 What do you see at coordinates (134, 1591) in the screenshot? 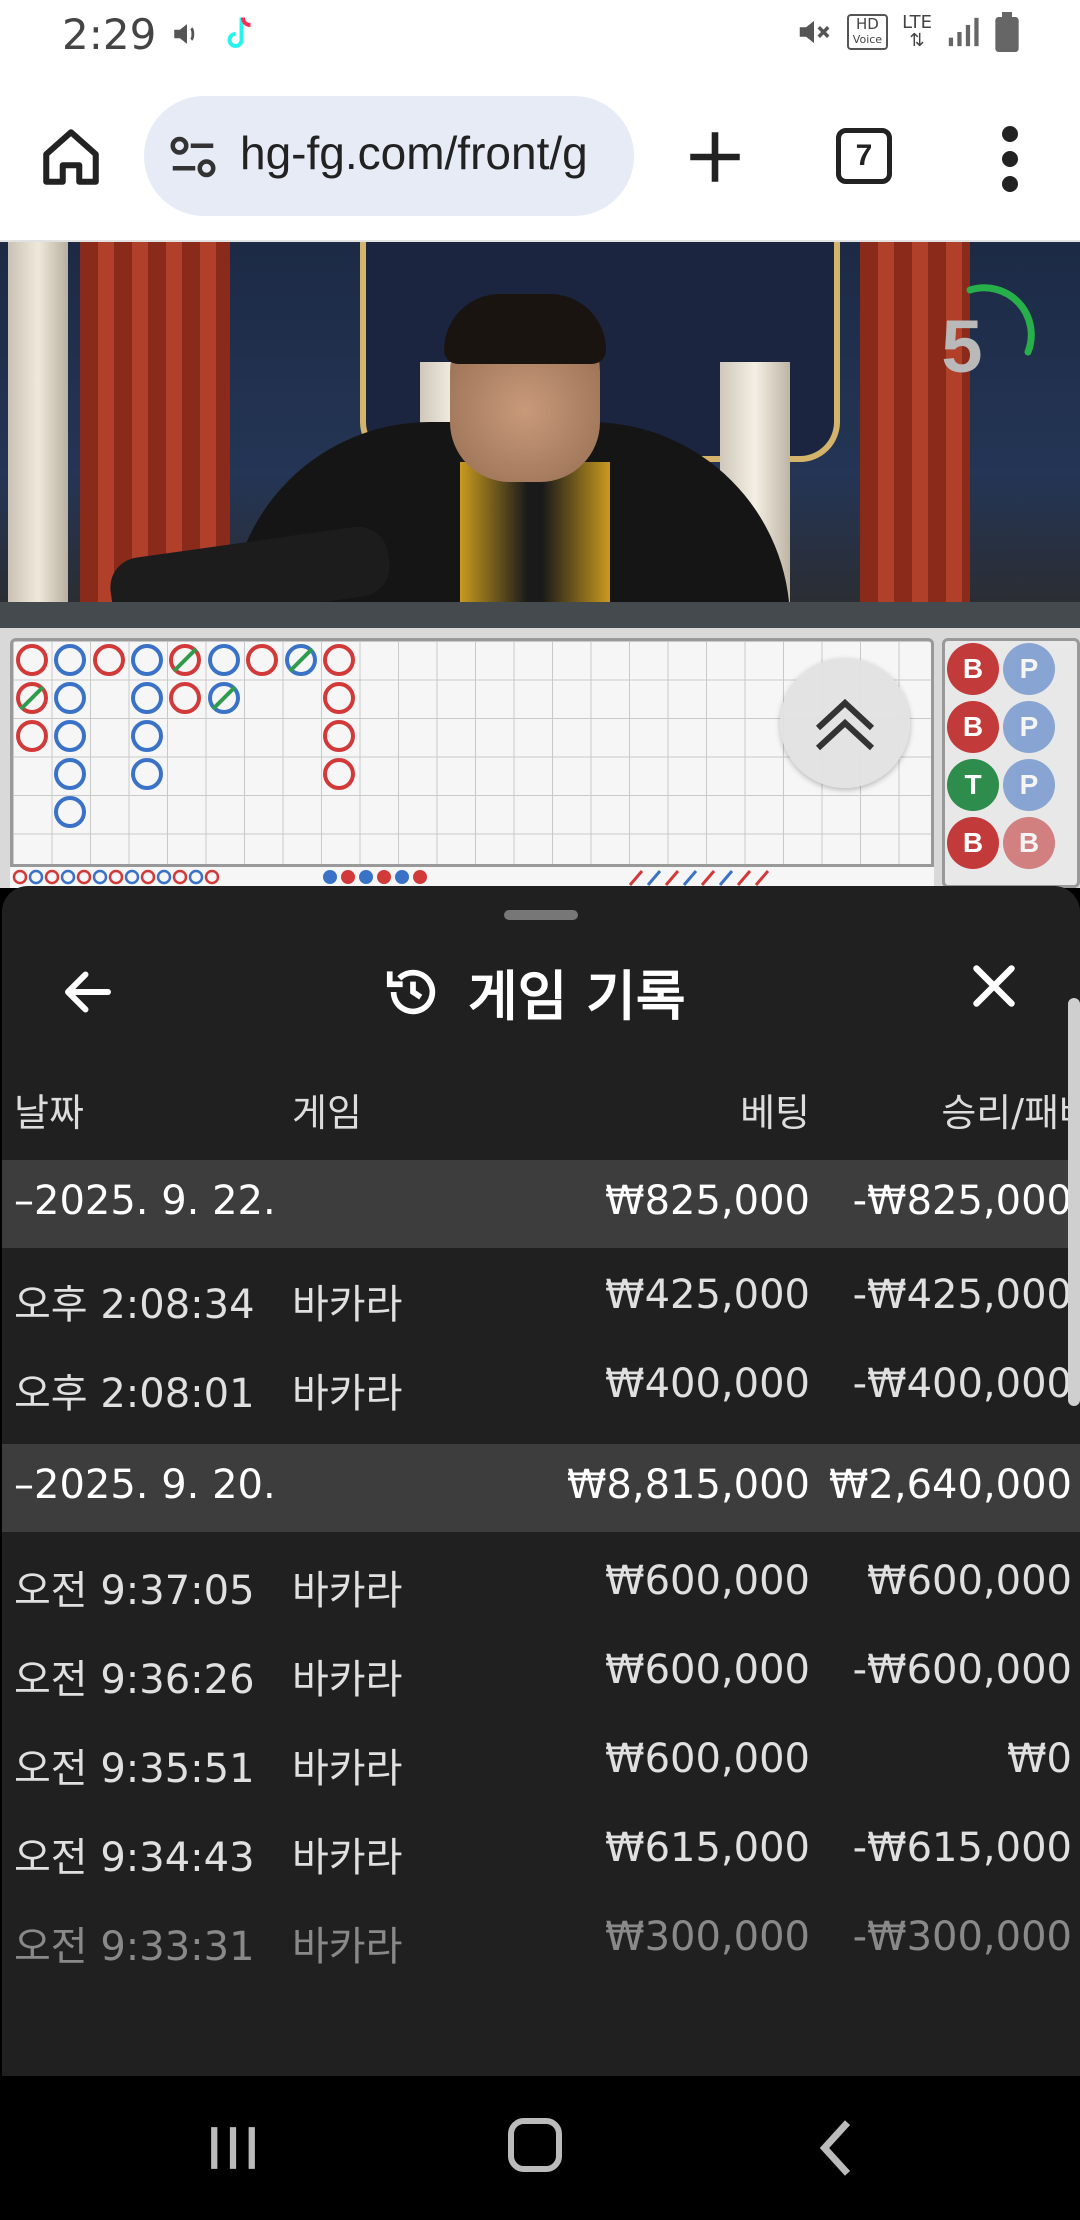
I see `row-time: 오전 9:37:05` at bounding box center [134, 1591].